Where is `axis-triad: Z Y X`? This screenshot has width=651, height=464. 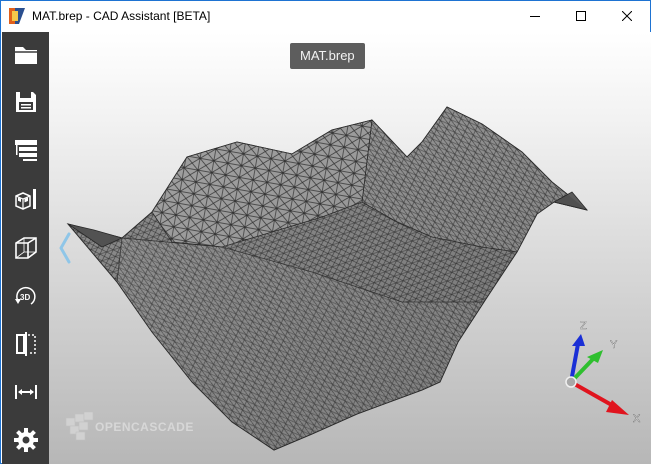
axis-triad: Z Y X is located at coordinates (603, 372).